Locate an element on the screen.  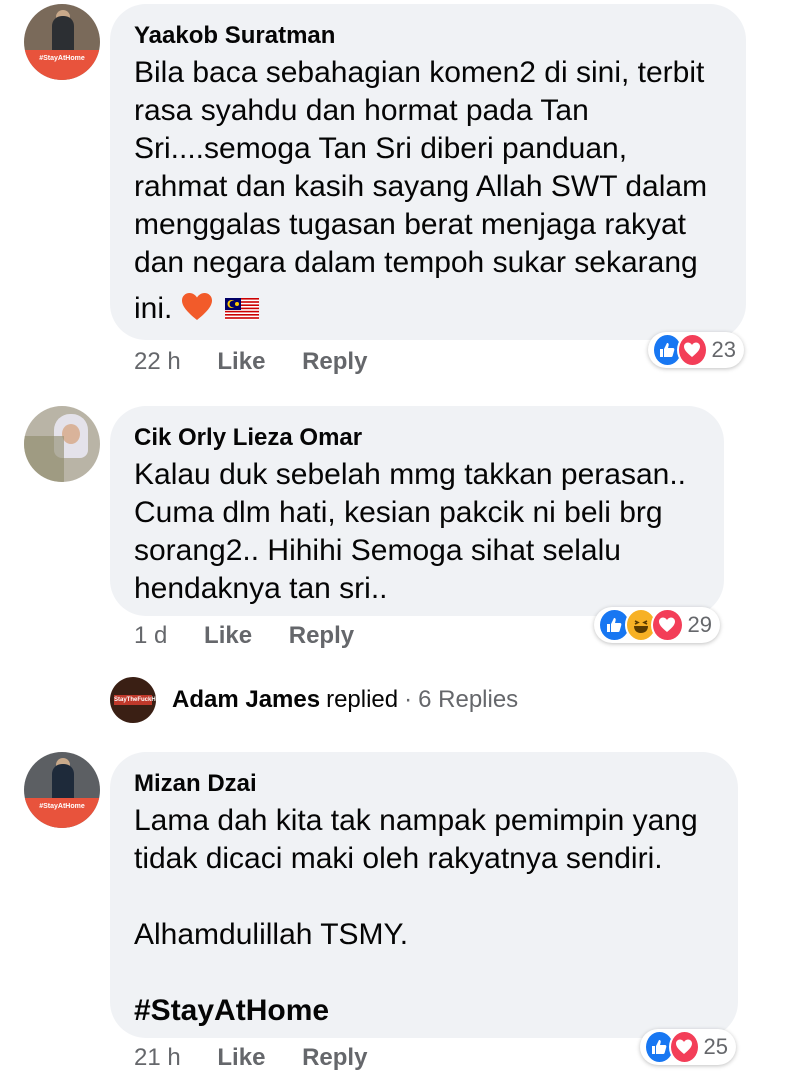
reply-count: 6 Replies is located at coordinates (468, 700).